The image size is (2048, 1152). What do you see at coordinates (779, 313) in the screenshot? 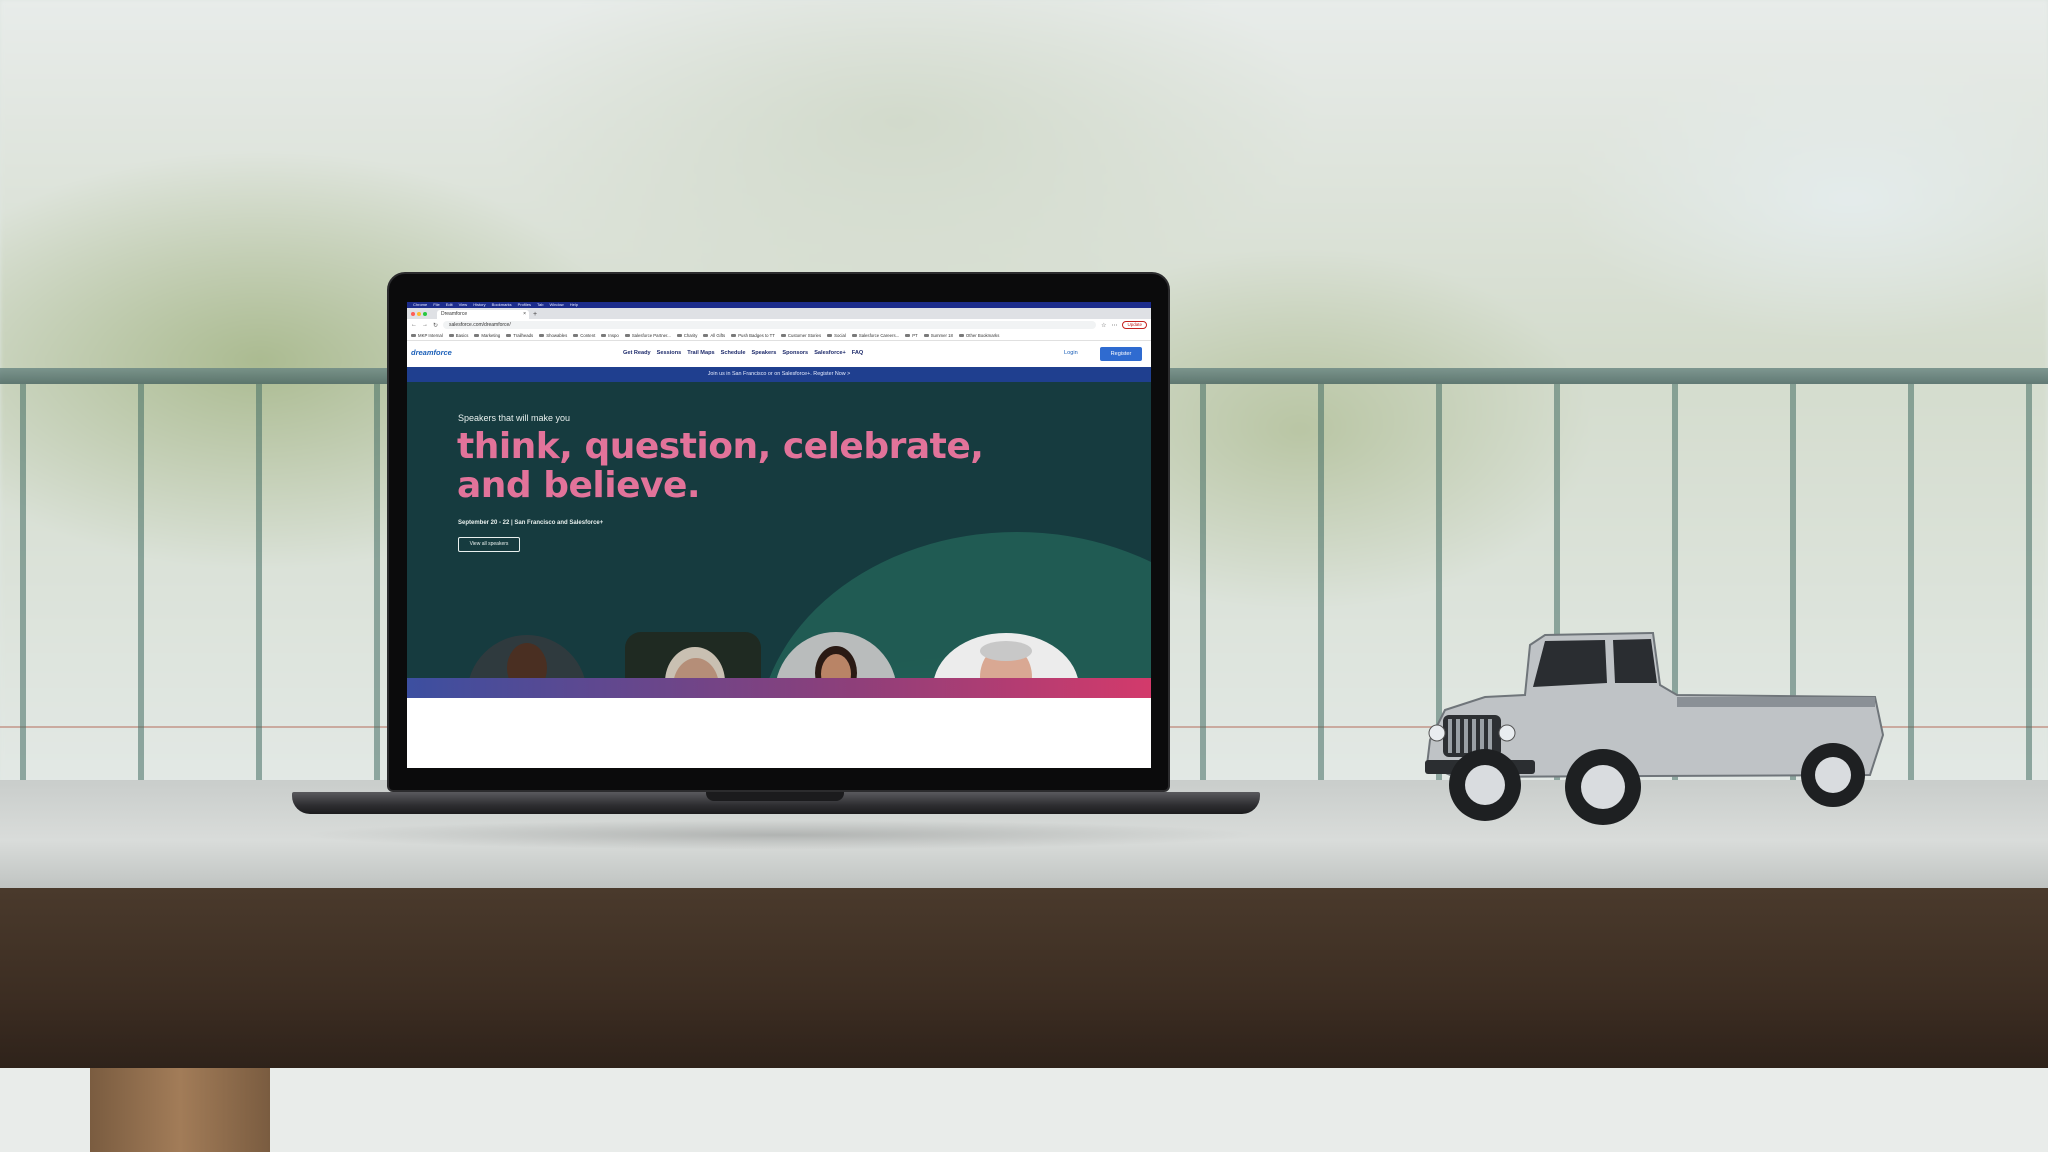
I see `browser-tabstrip: Dreamforce × +` at bounding box center [779, 313].